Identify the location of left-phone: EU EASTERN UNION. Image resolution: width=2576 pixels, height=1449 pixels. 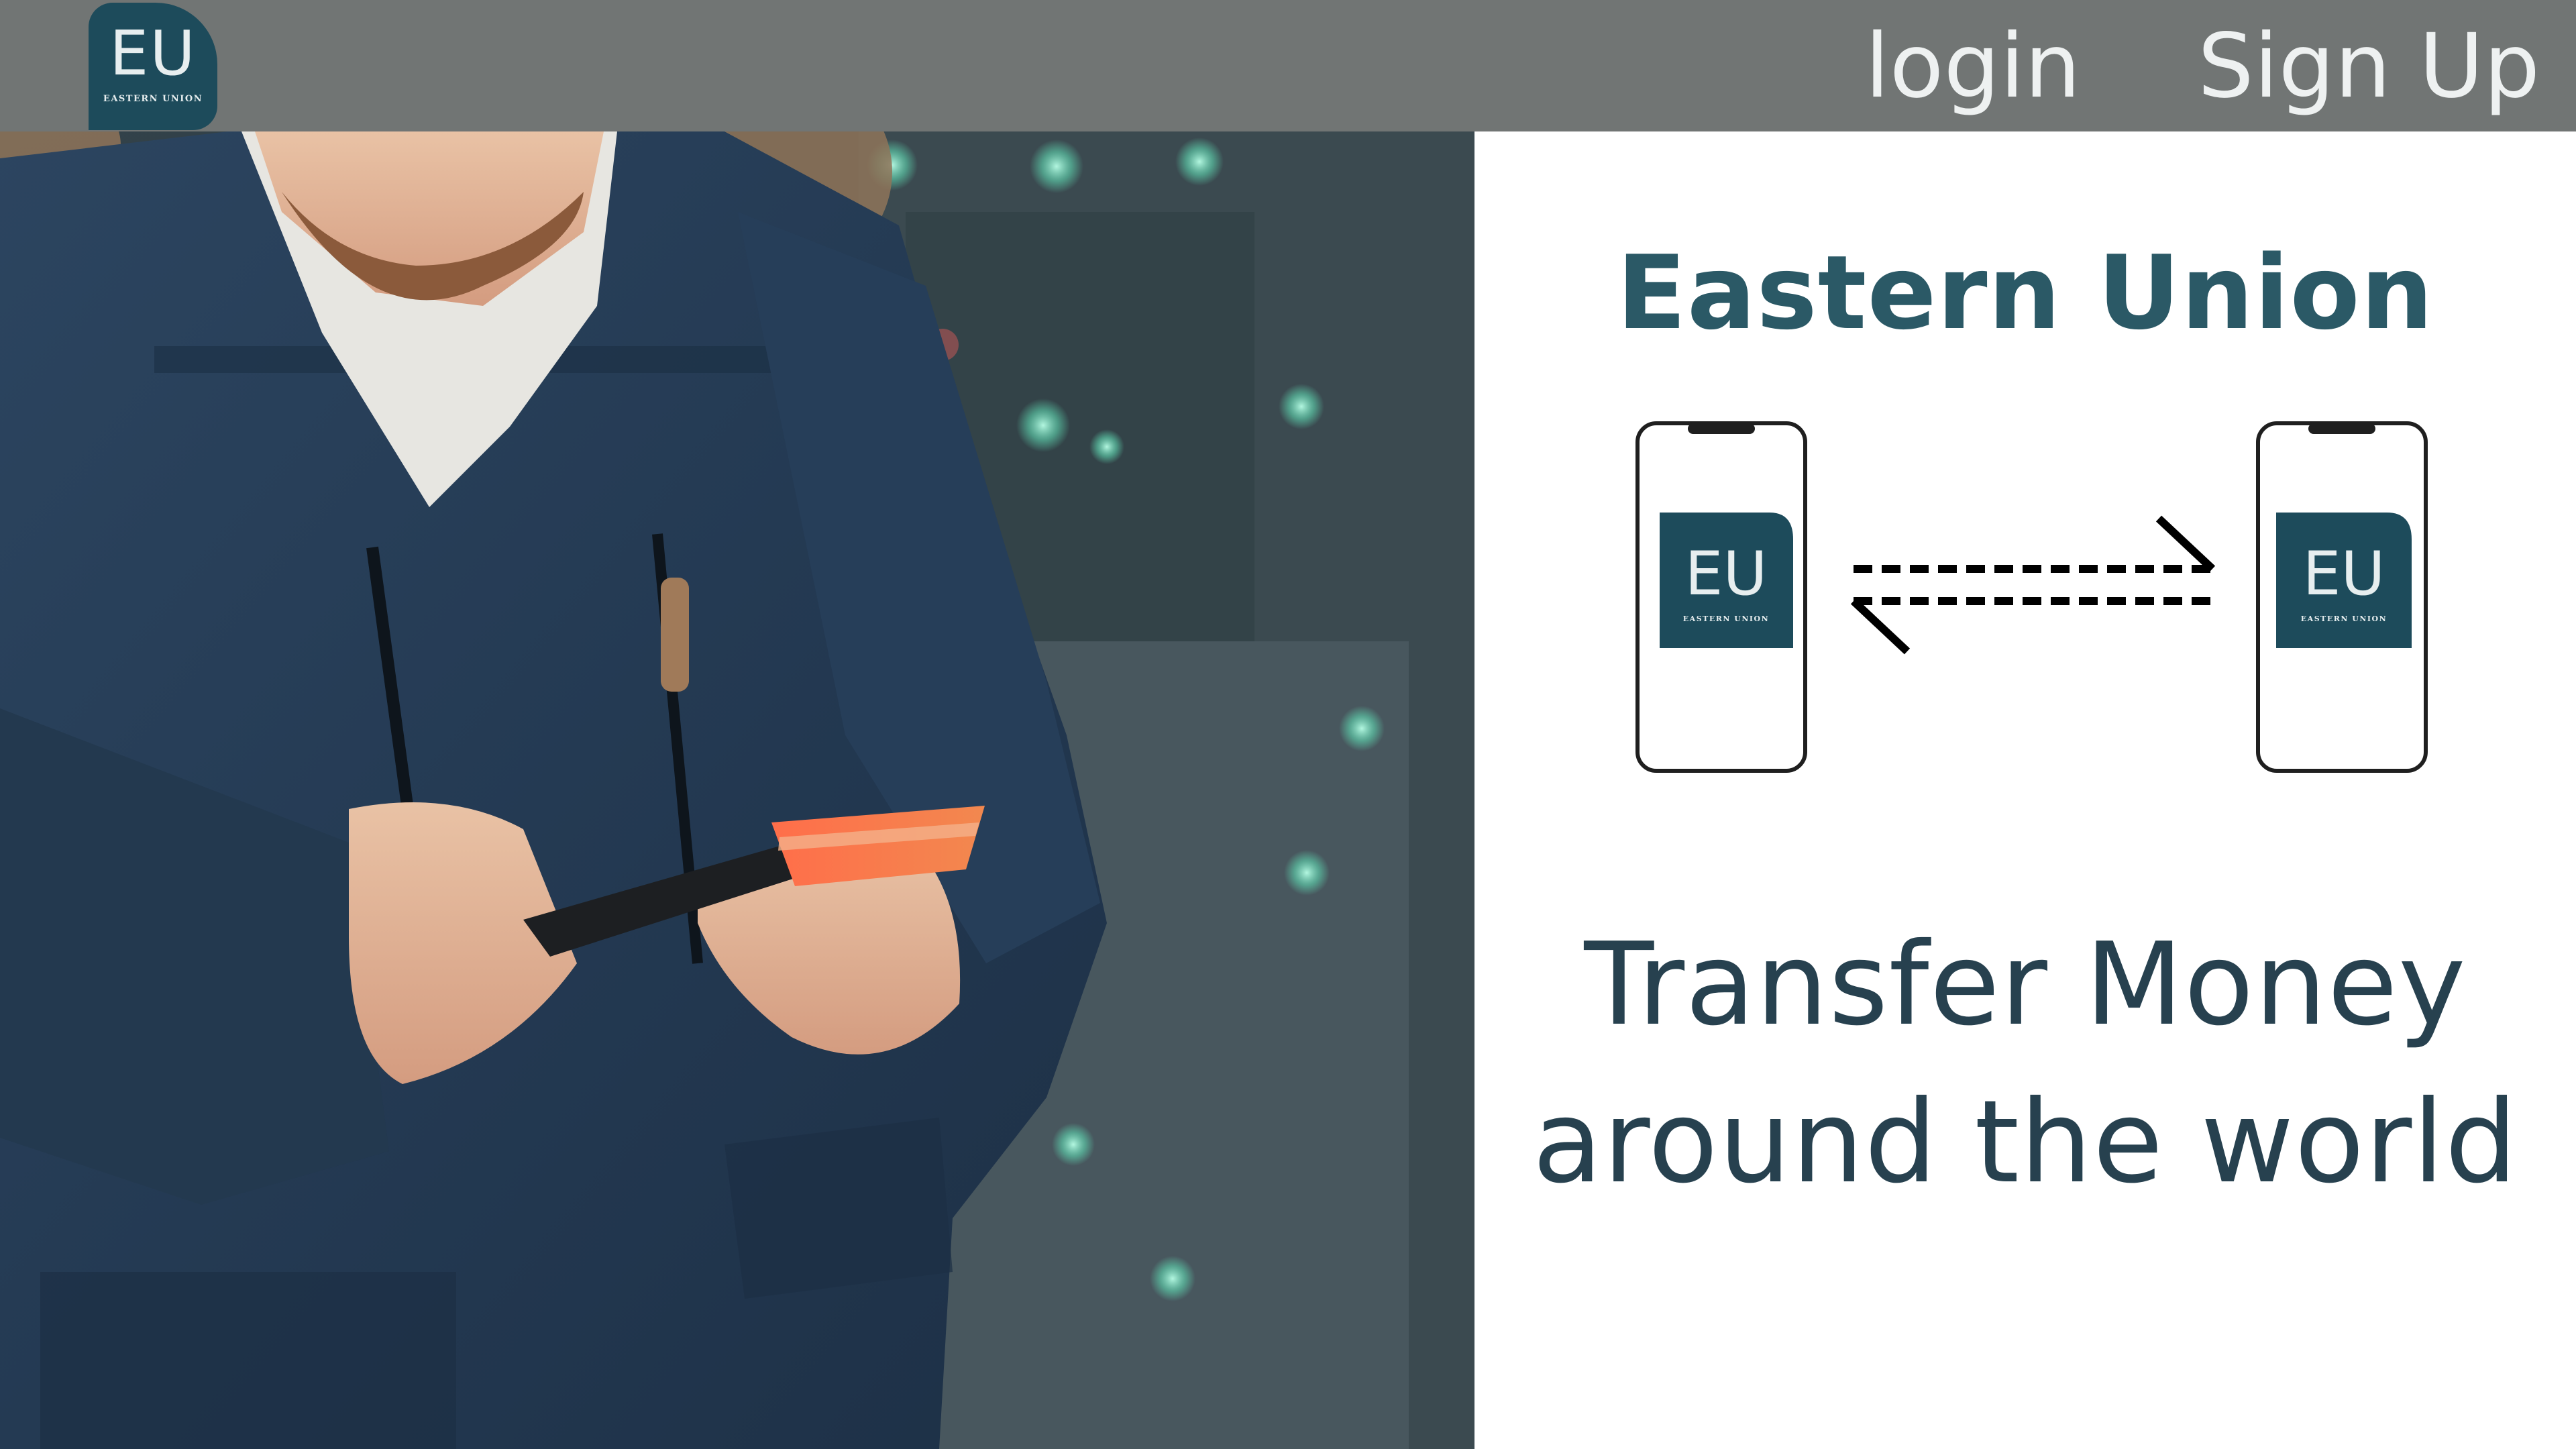
(1721, 597).